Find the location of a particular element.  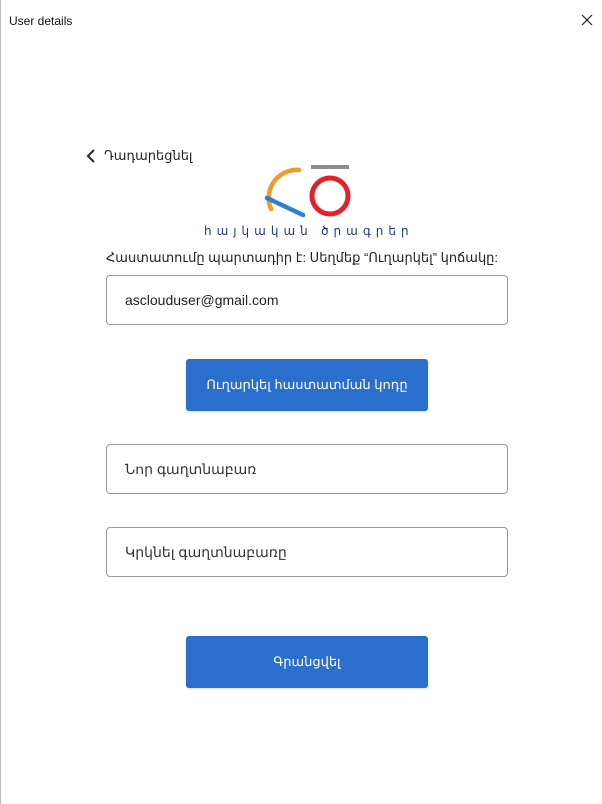

new-password-field is located at coordinates (307, 469).